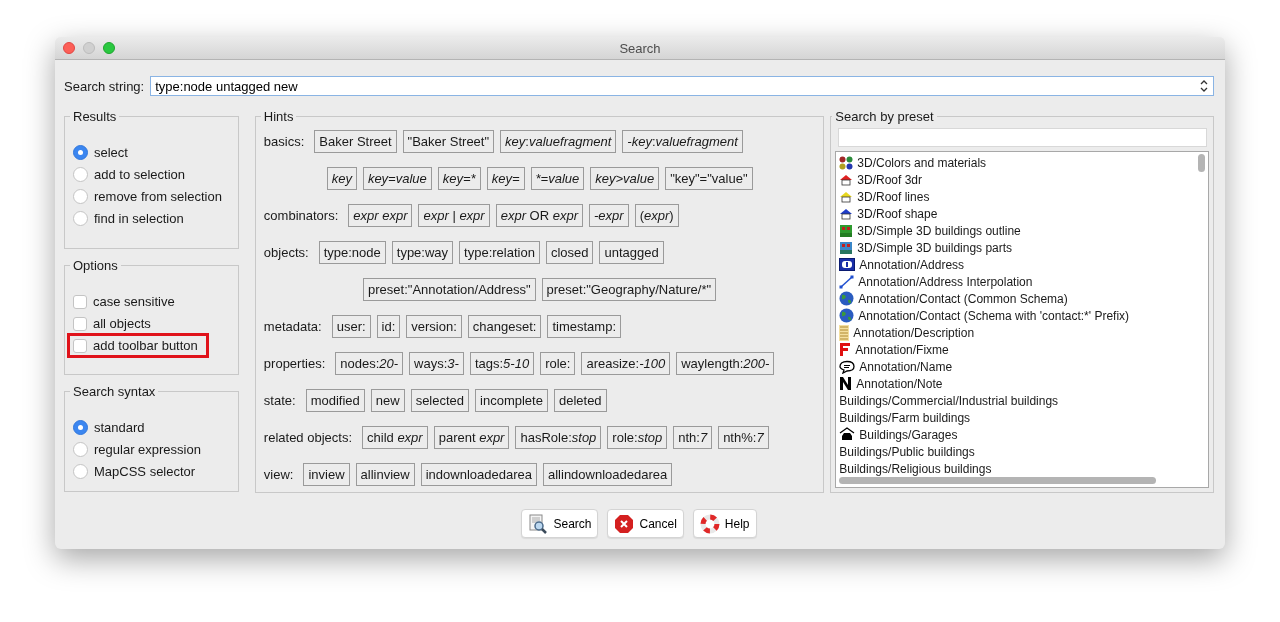 The width and height of the screenshot is (1280, 622). Describe the element at coordinates (569, 252) in the screenshot. I see `hint-button: closed` at that location.